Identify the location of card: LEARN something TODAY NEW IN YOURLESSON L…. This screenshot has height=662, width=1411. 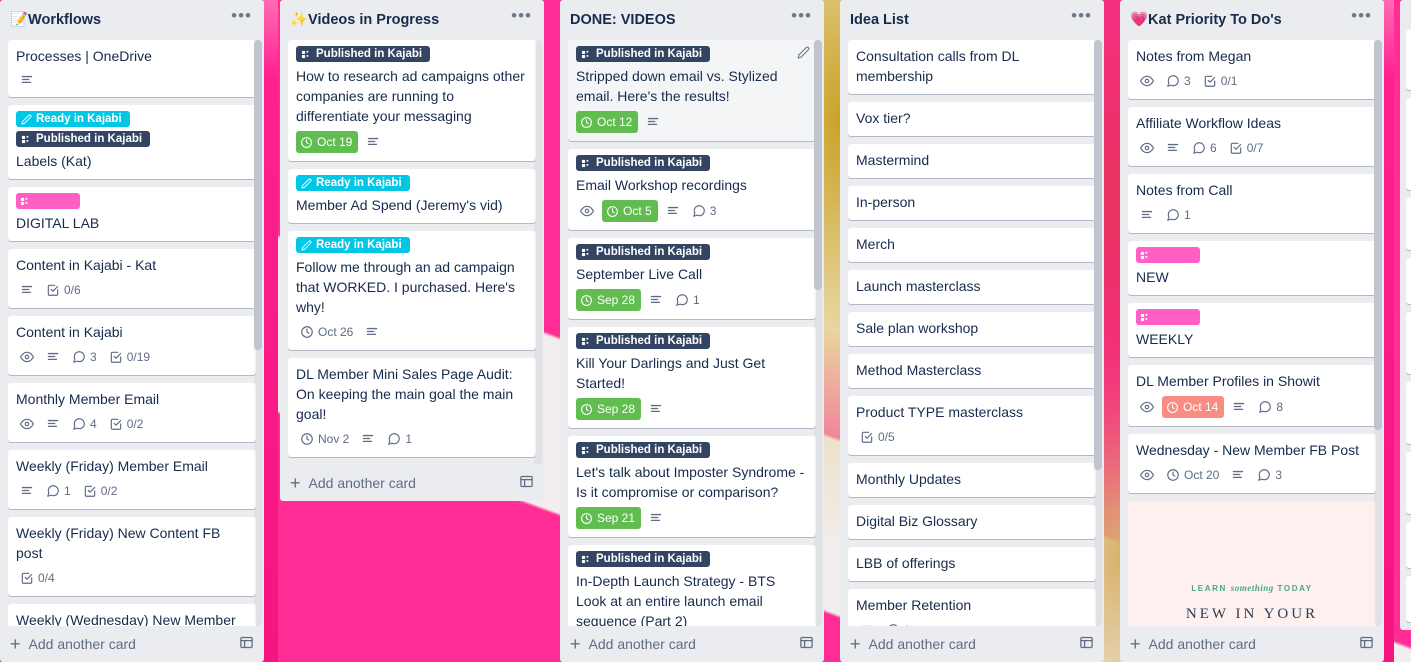
(1252, 563).